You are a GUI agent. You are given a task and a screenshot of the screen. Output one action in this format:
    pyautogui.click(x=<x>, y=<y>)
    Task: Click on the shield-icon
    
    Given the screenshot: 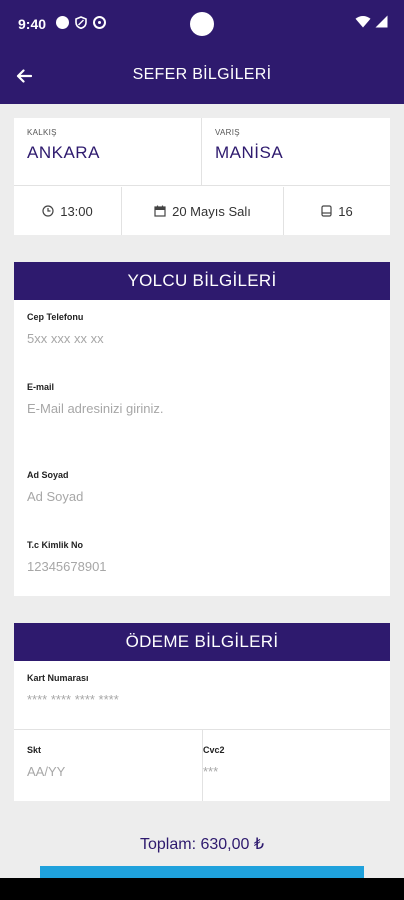 What is the action you would take?
    pyautogui.click(x=81, y=22)
    